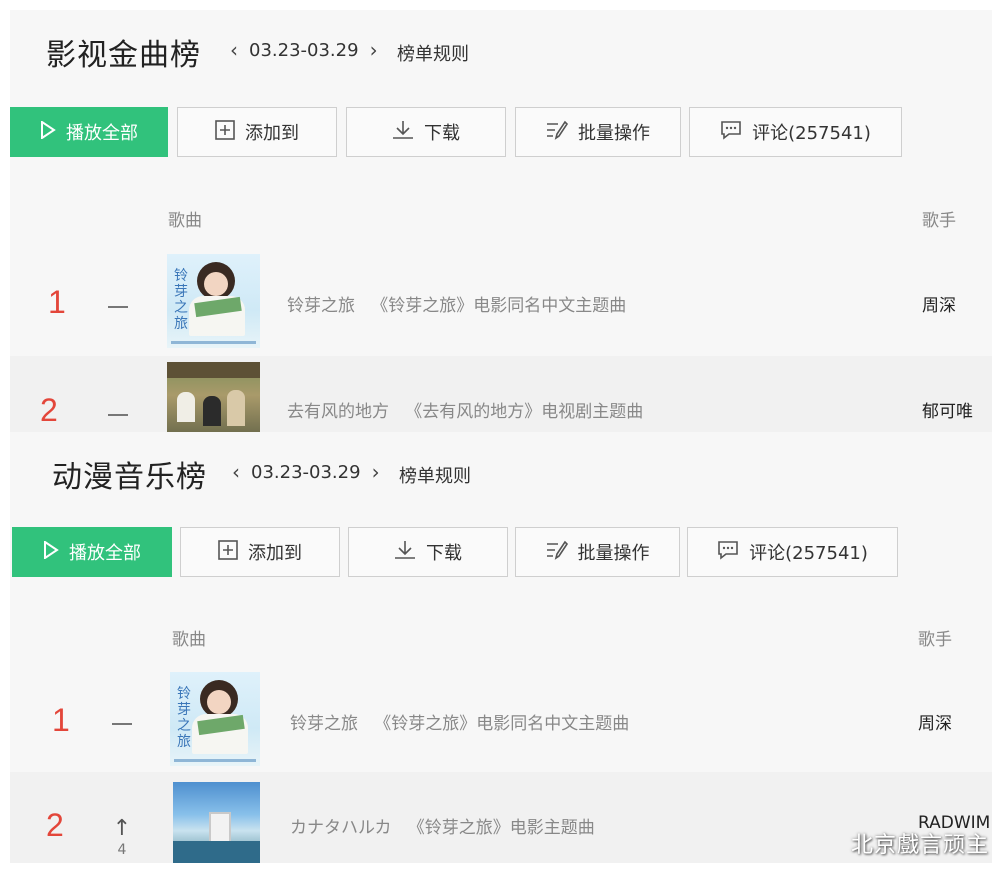 The image size is (1003, 873). Describe the element at coordinates (919, 845) in the screenshot. I see `watermark: 北京戲言顽主` at that location.